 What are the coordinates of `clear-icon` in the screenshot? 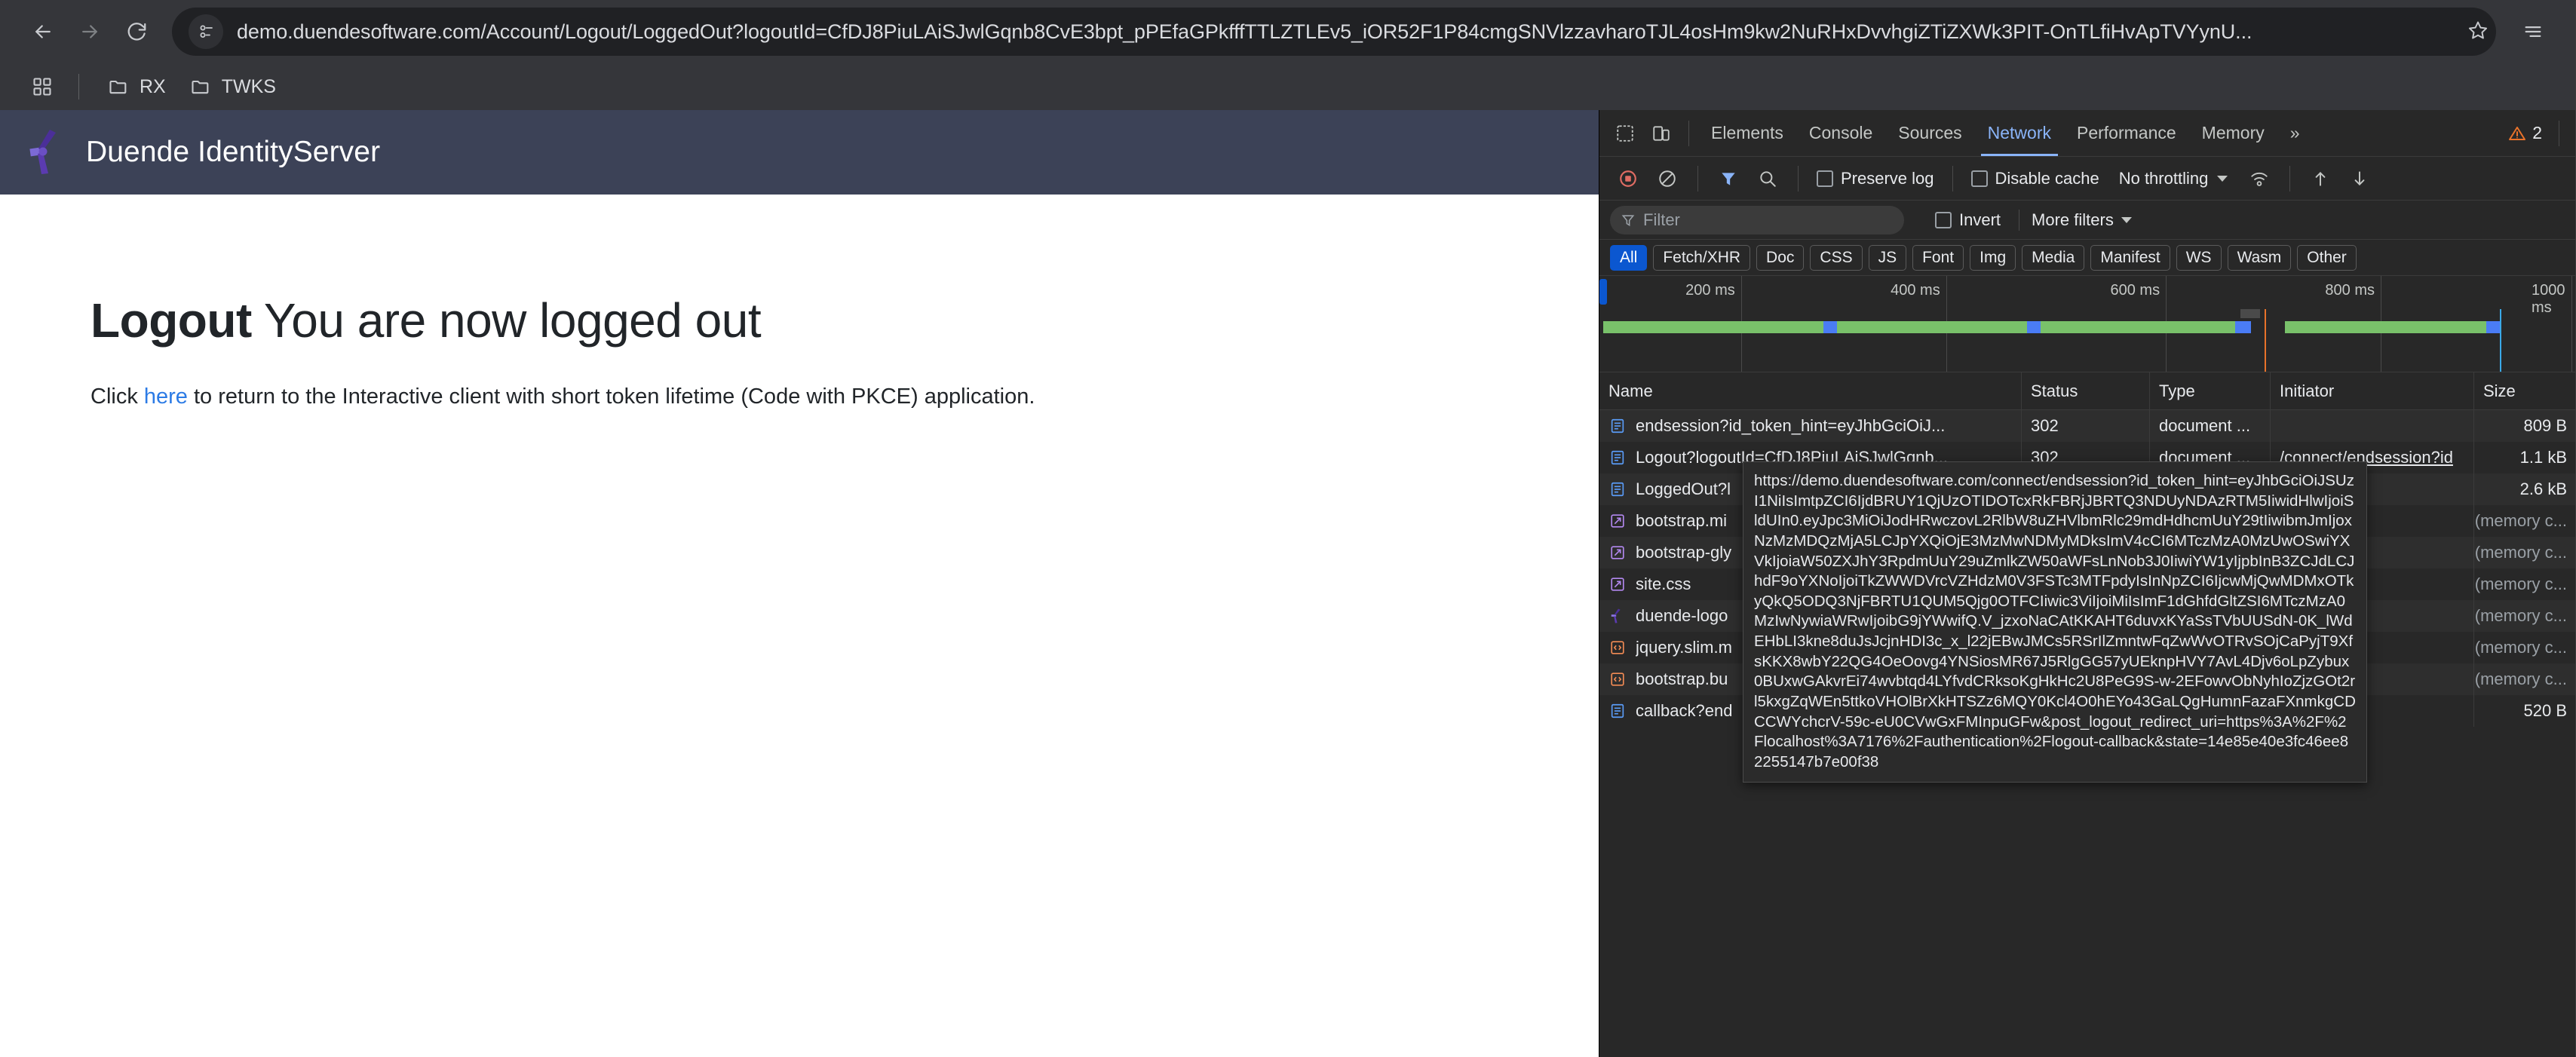 It's located at (1667, 179).